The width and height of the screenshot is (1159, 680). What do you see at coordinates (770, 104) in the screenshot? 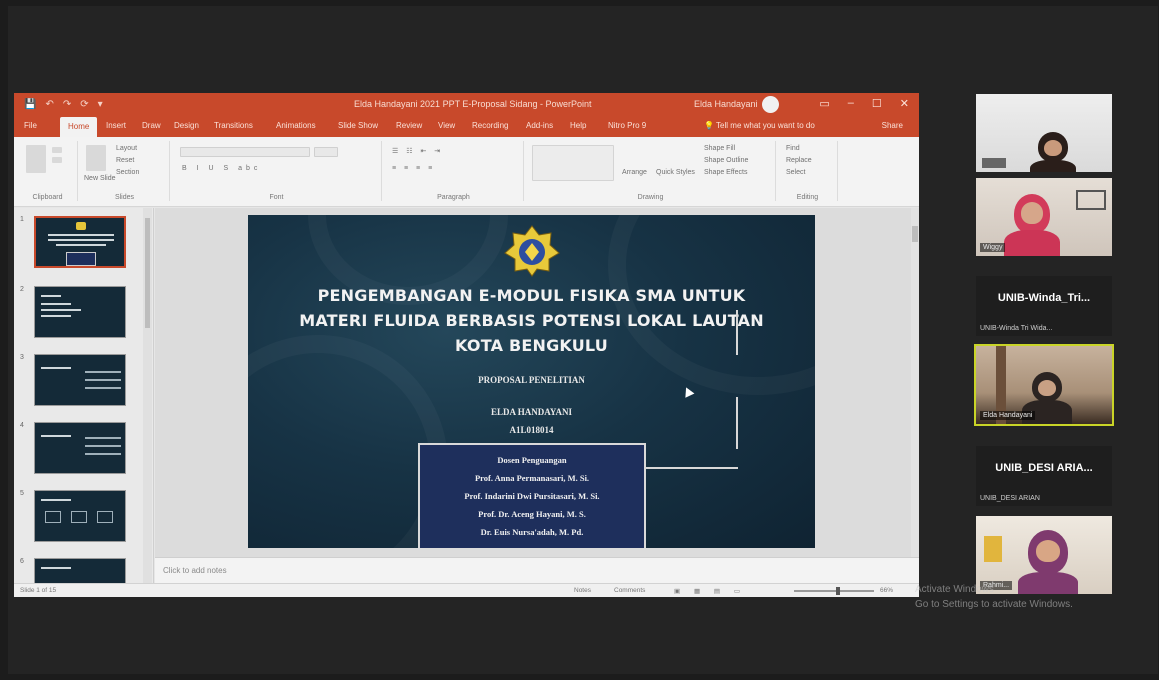
I see `user-avatar` at bounding box center [770, 104].